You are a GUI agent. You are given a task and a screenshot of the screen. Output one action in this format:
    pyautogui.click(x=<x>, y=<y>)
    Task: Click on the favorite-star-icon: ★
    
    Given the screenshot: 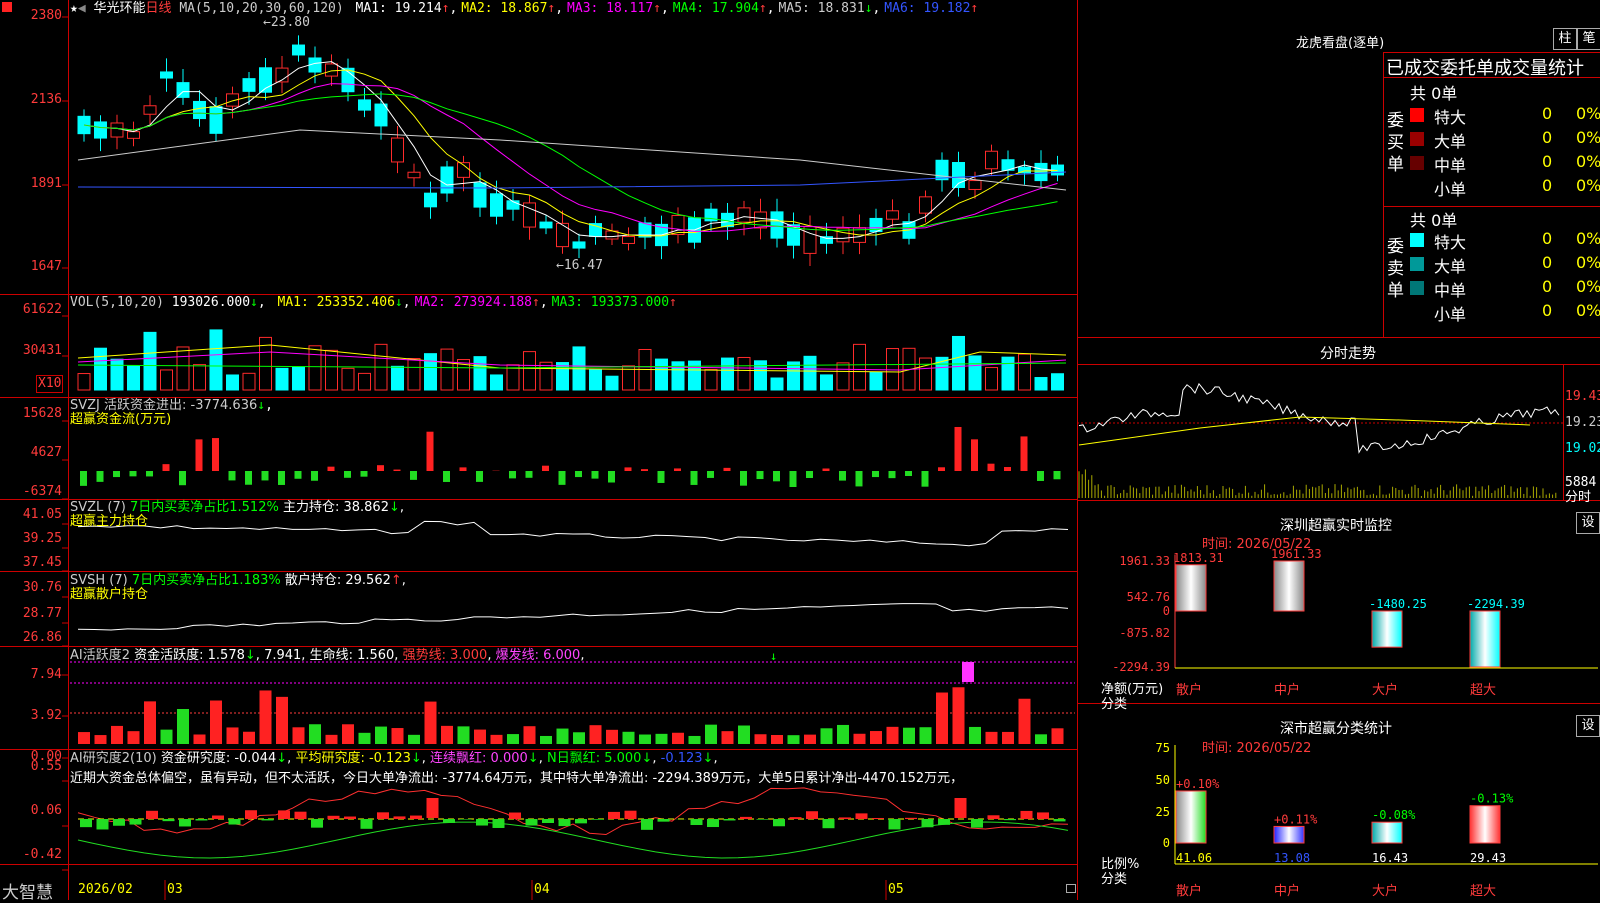 What is the action you would take?
    pyautogui.click(x=74, y=8)
    